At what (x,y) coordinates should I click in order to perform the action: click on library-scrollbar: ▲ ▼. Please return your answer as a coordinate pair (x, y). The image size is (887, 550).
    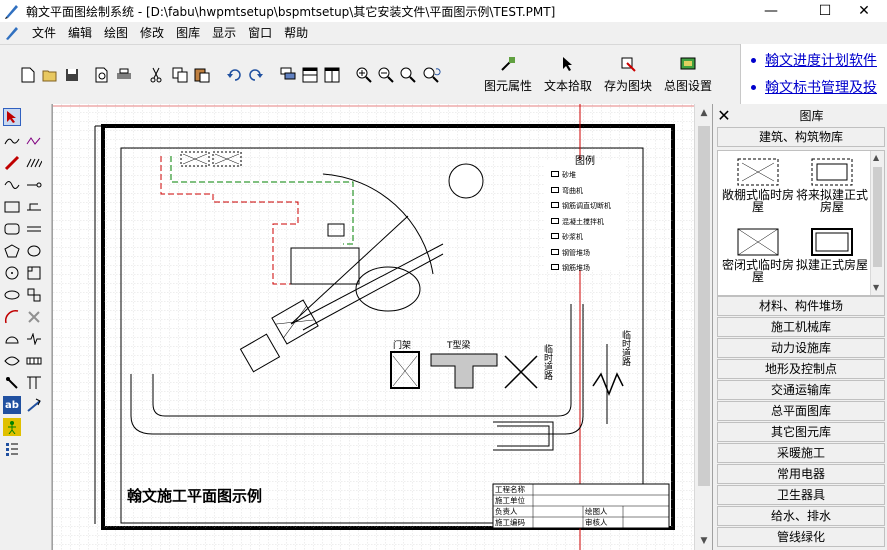
    Looking at the image, I should click on (877, 223).